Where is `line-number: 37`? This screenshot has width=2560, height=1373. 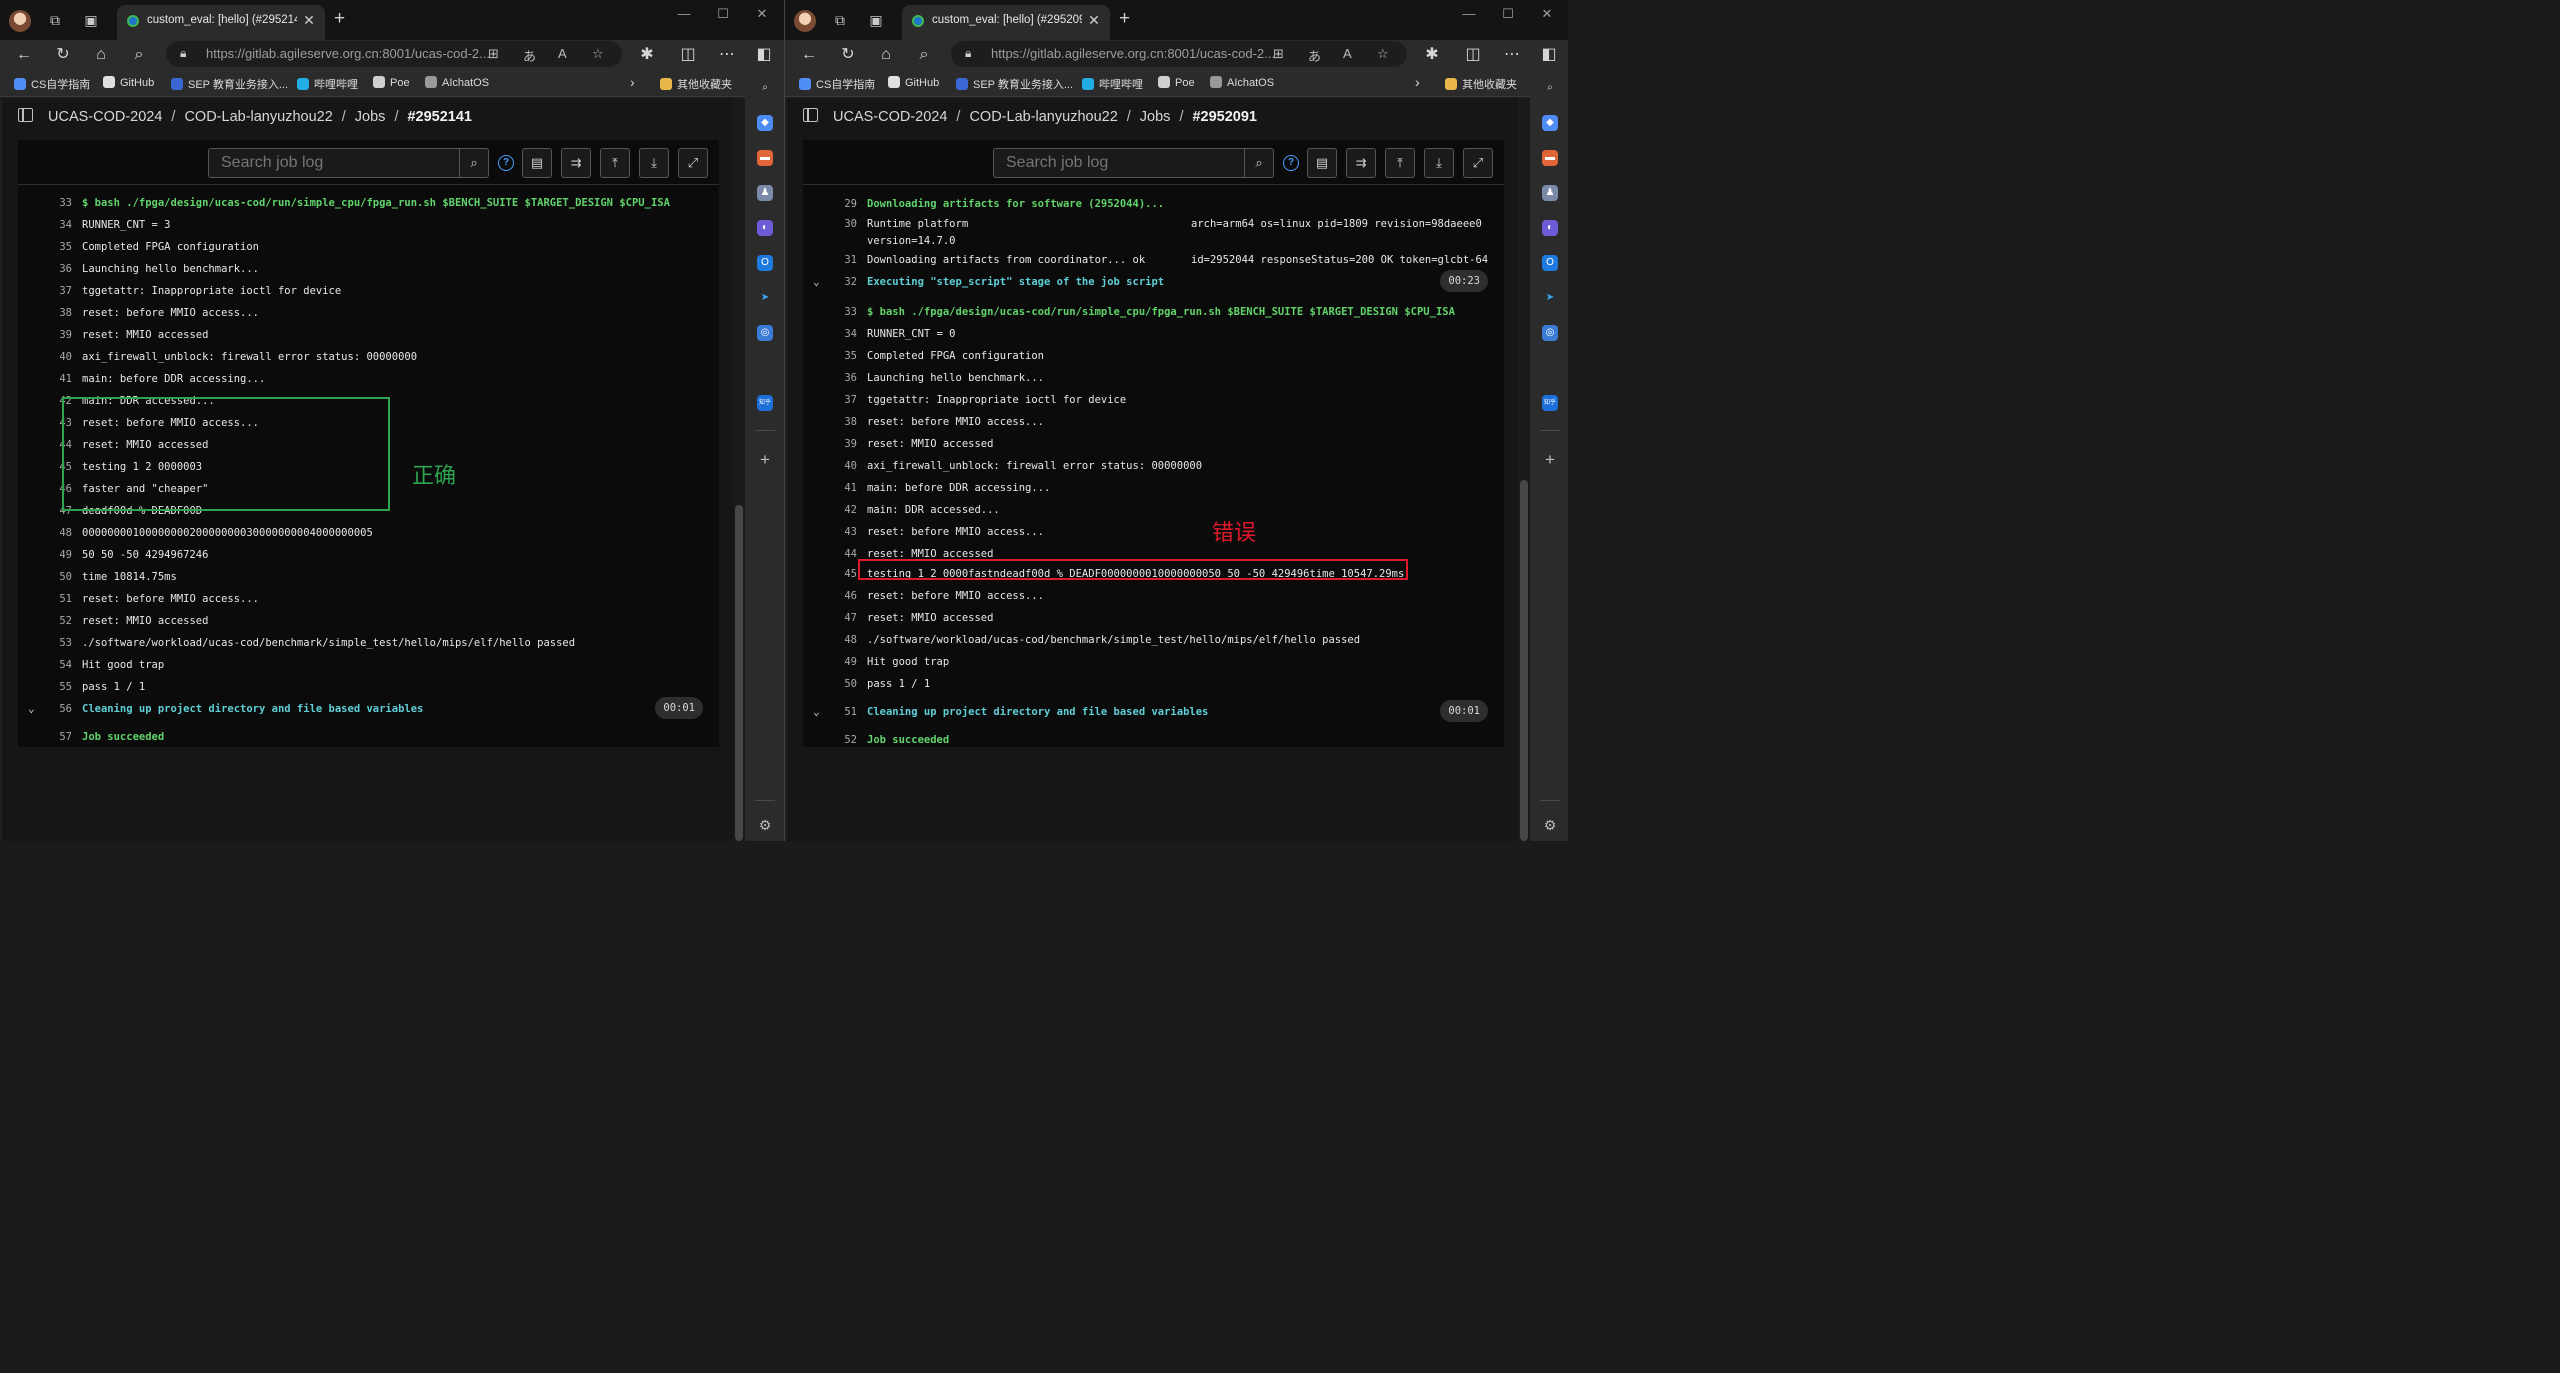
line-number: 37 is located at coordinates (55, 291).